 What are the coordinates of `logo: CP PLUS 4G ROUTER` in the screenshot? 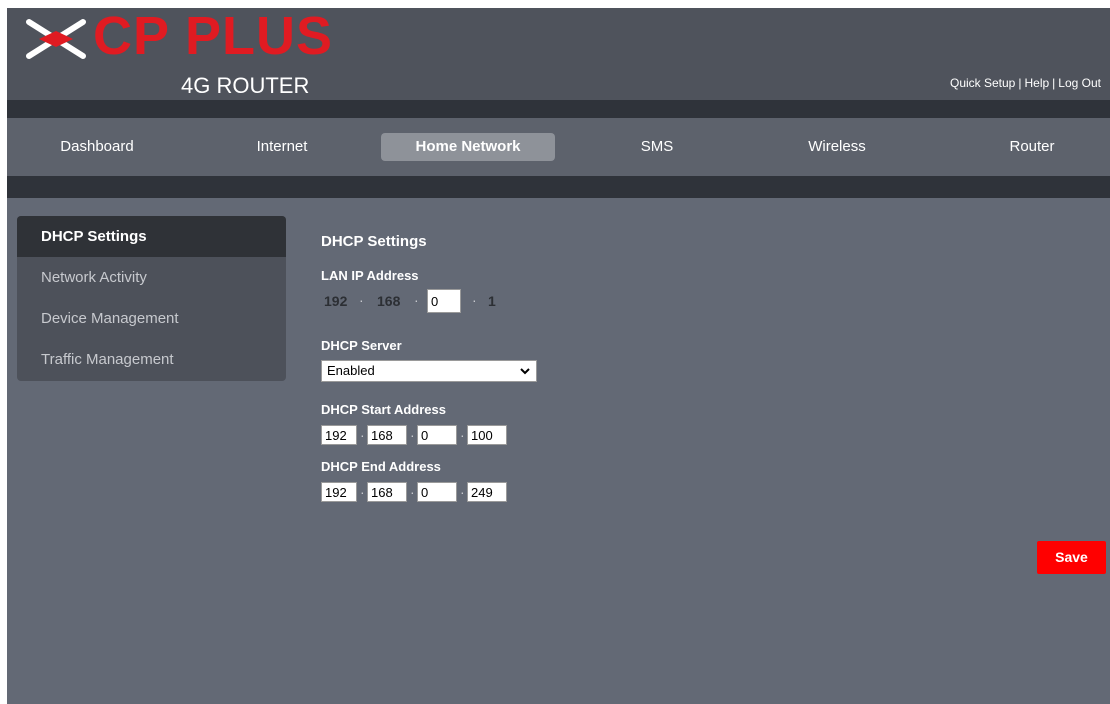 It's located at (180, 53).